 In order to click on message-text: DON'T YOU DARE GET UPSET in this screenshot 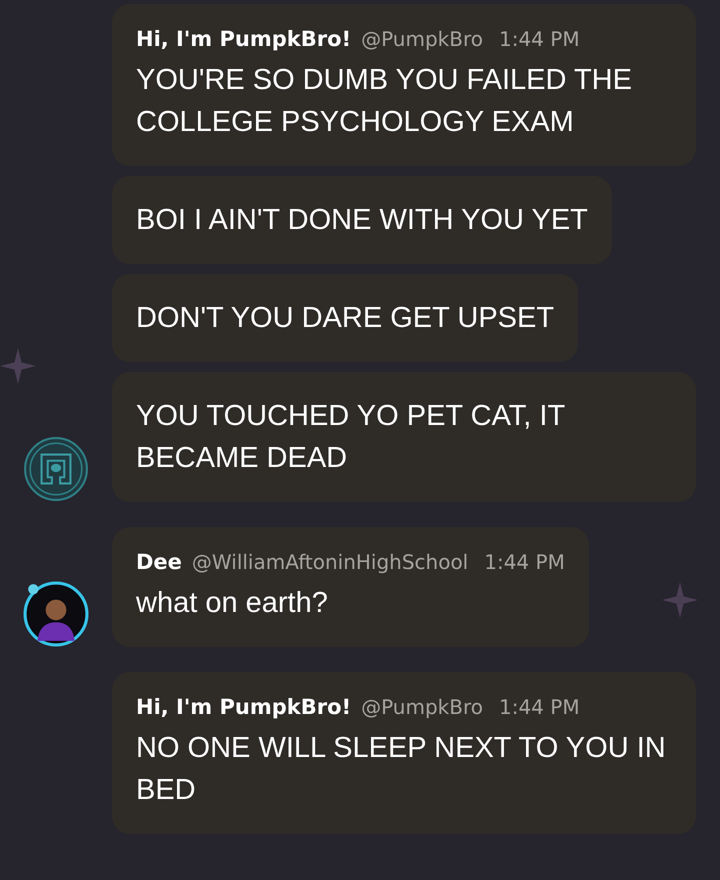, I will do `click(345, 318)`.